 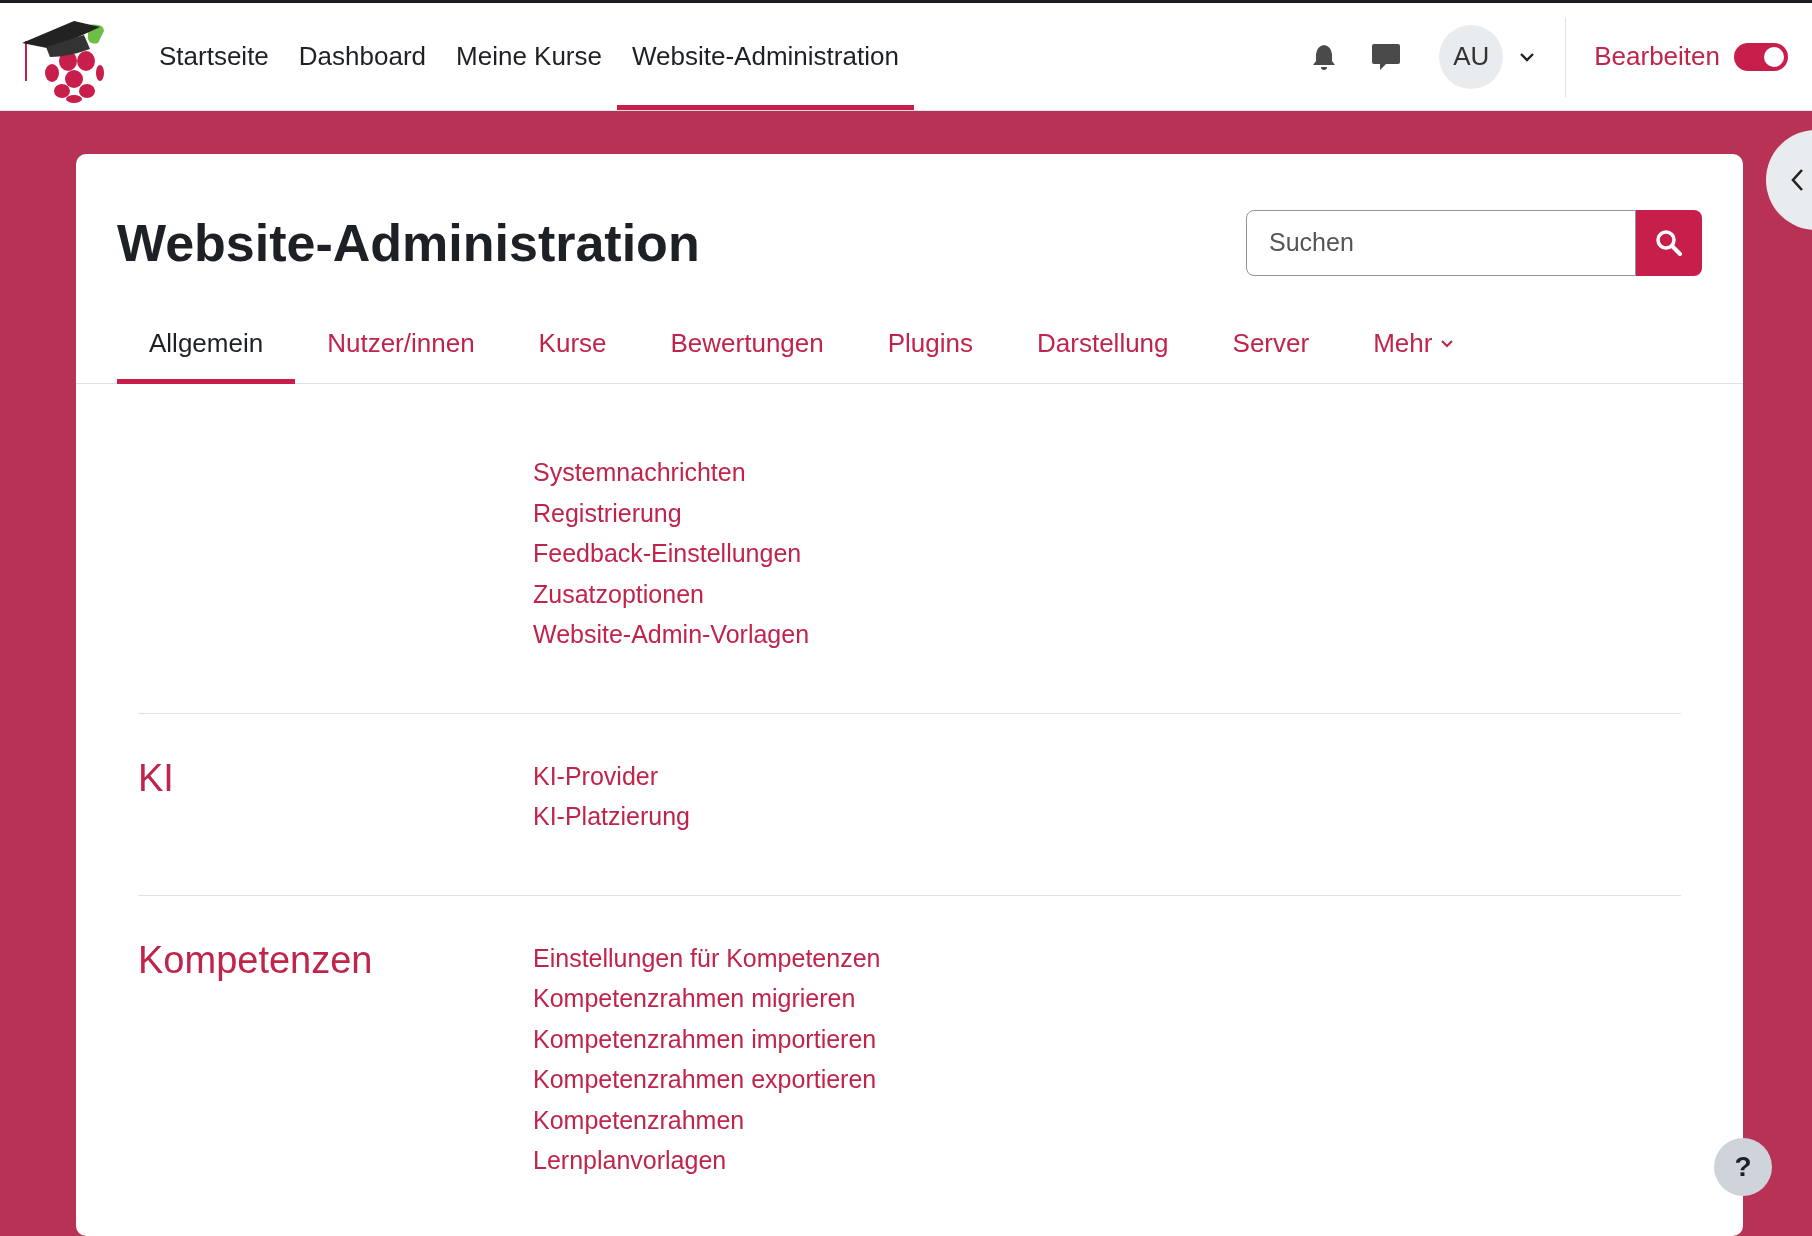 I want to click on tab: Allgemein, so click(x=206, y=346).